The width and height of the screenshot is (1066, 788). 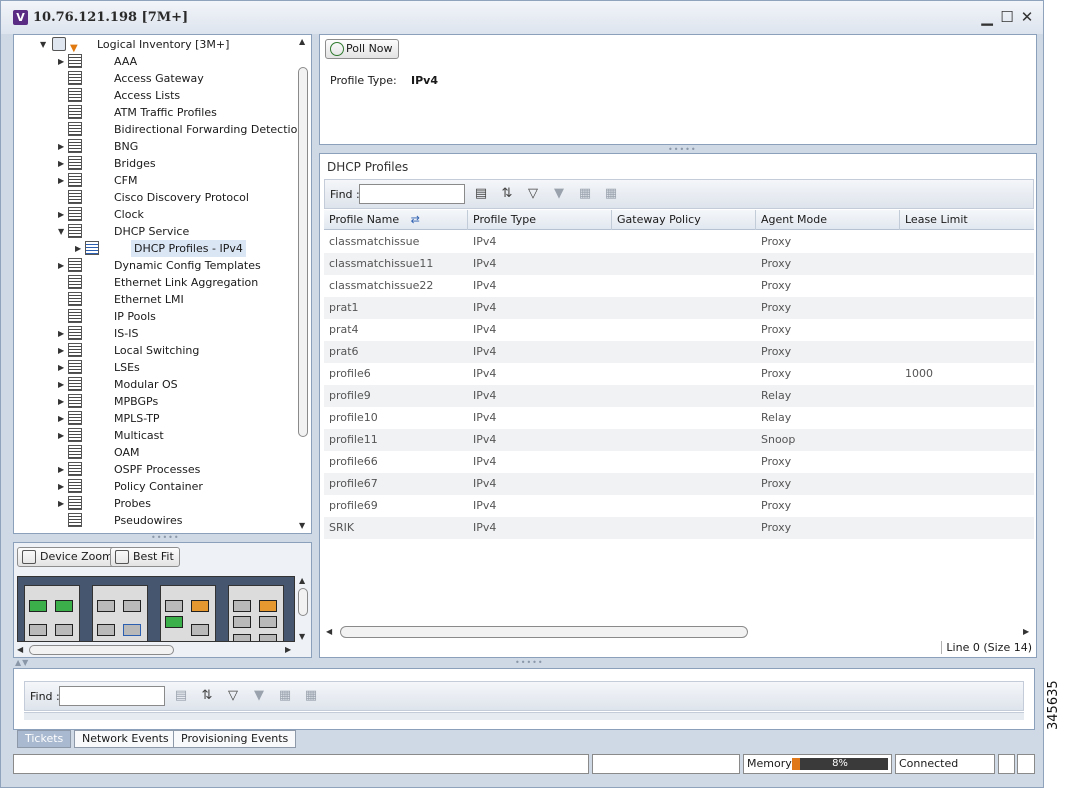 I want to click on tab-tickets: Tickets, so click(x=44, y=739).